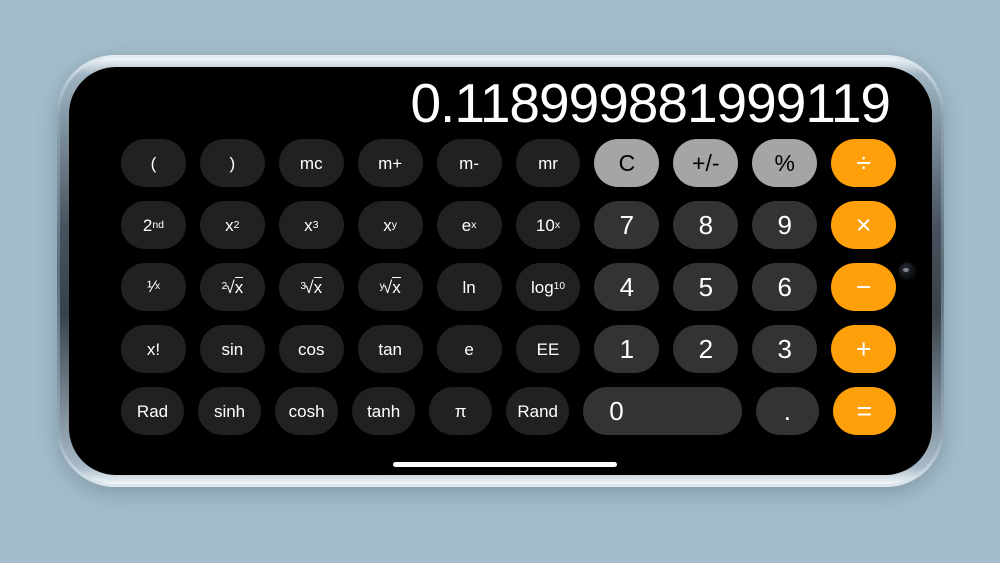 The height and width of the screenshot is (563, 1000). I want to click on key-row: Rad sinh cosh tanh π Rand 0. =, so click(508, 411).